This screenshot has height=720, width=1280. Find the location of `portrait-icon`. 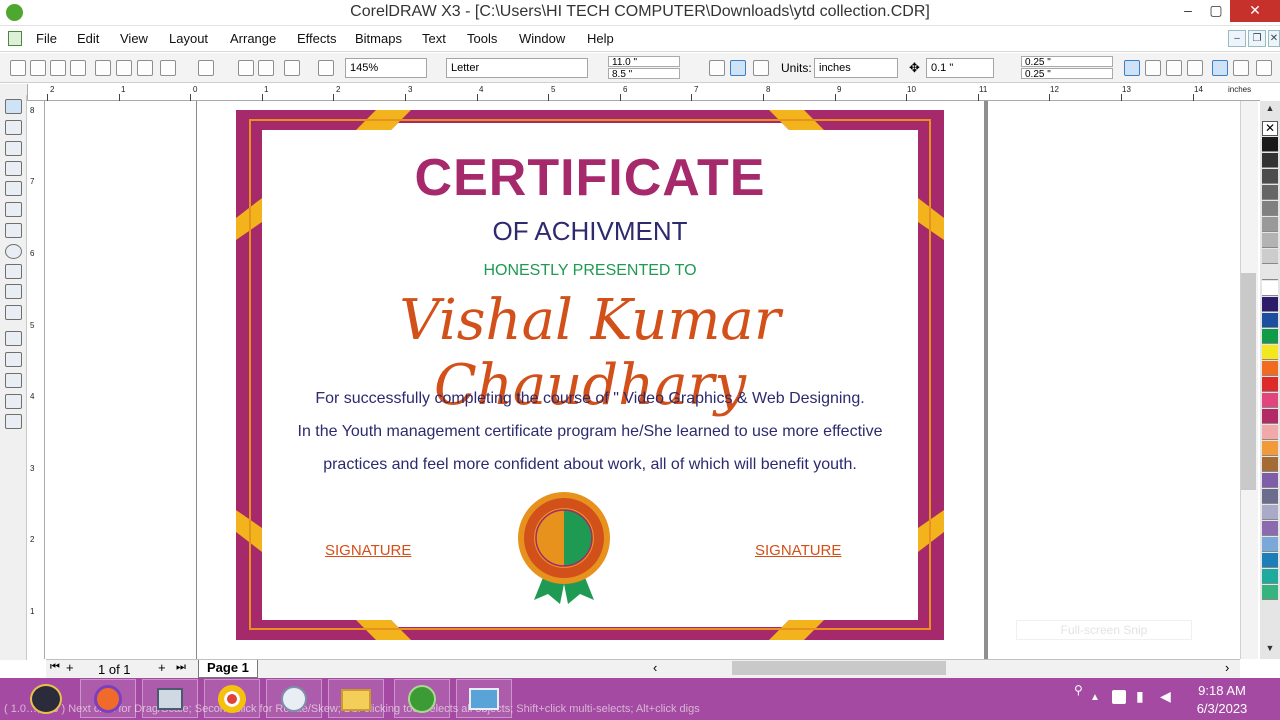

portrait-icon is located at coordinates (717, 68).